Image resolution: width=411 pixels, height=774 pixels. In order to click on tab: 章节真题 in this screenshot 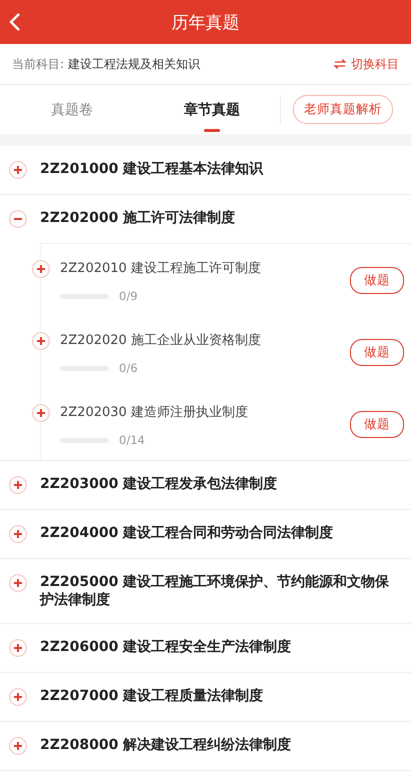, I will do `click(212, 109)`.